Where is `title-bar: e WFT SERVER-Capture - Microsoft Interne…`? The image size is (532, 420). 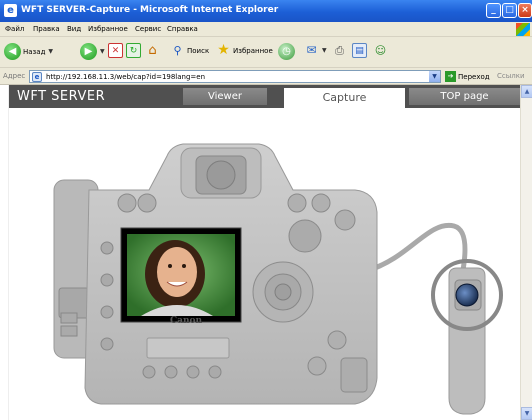
title-bar: e WFT SERVER-Capture - Microsoft Interne… is located at coordinates (266, 11).